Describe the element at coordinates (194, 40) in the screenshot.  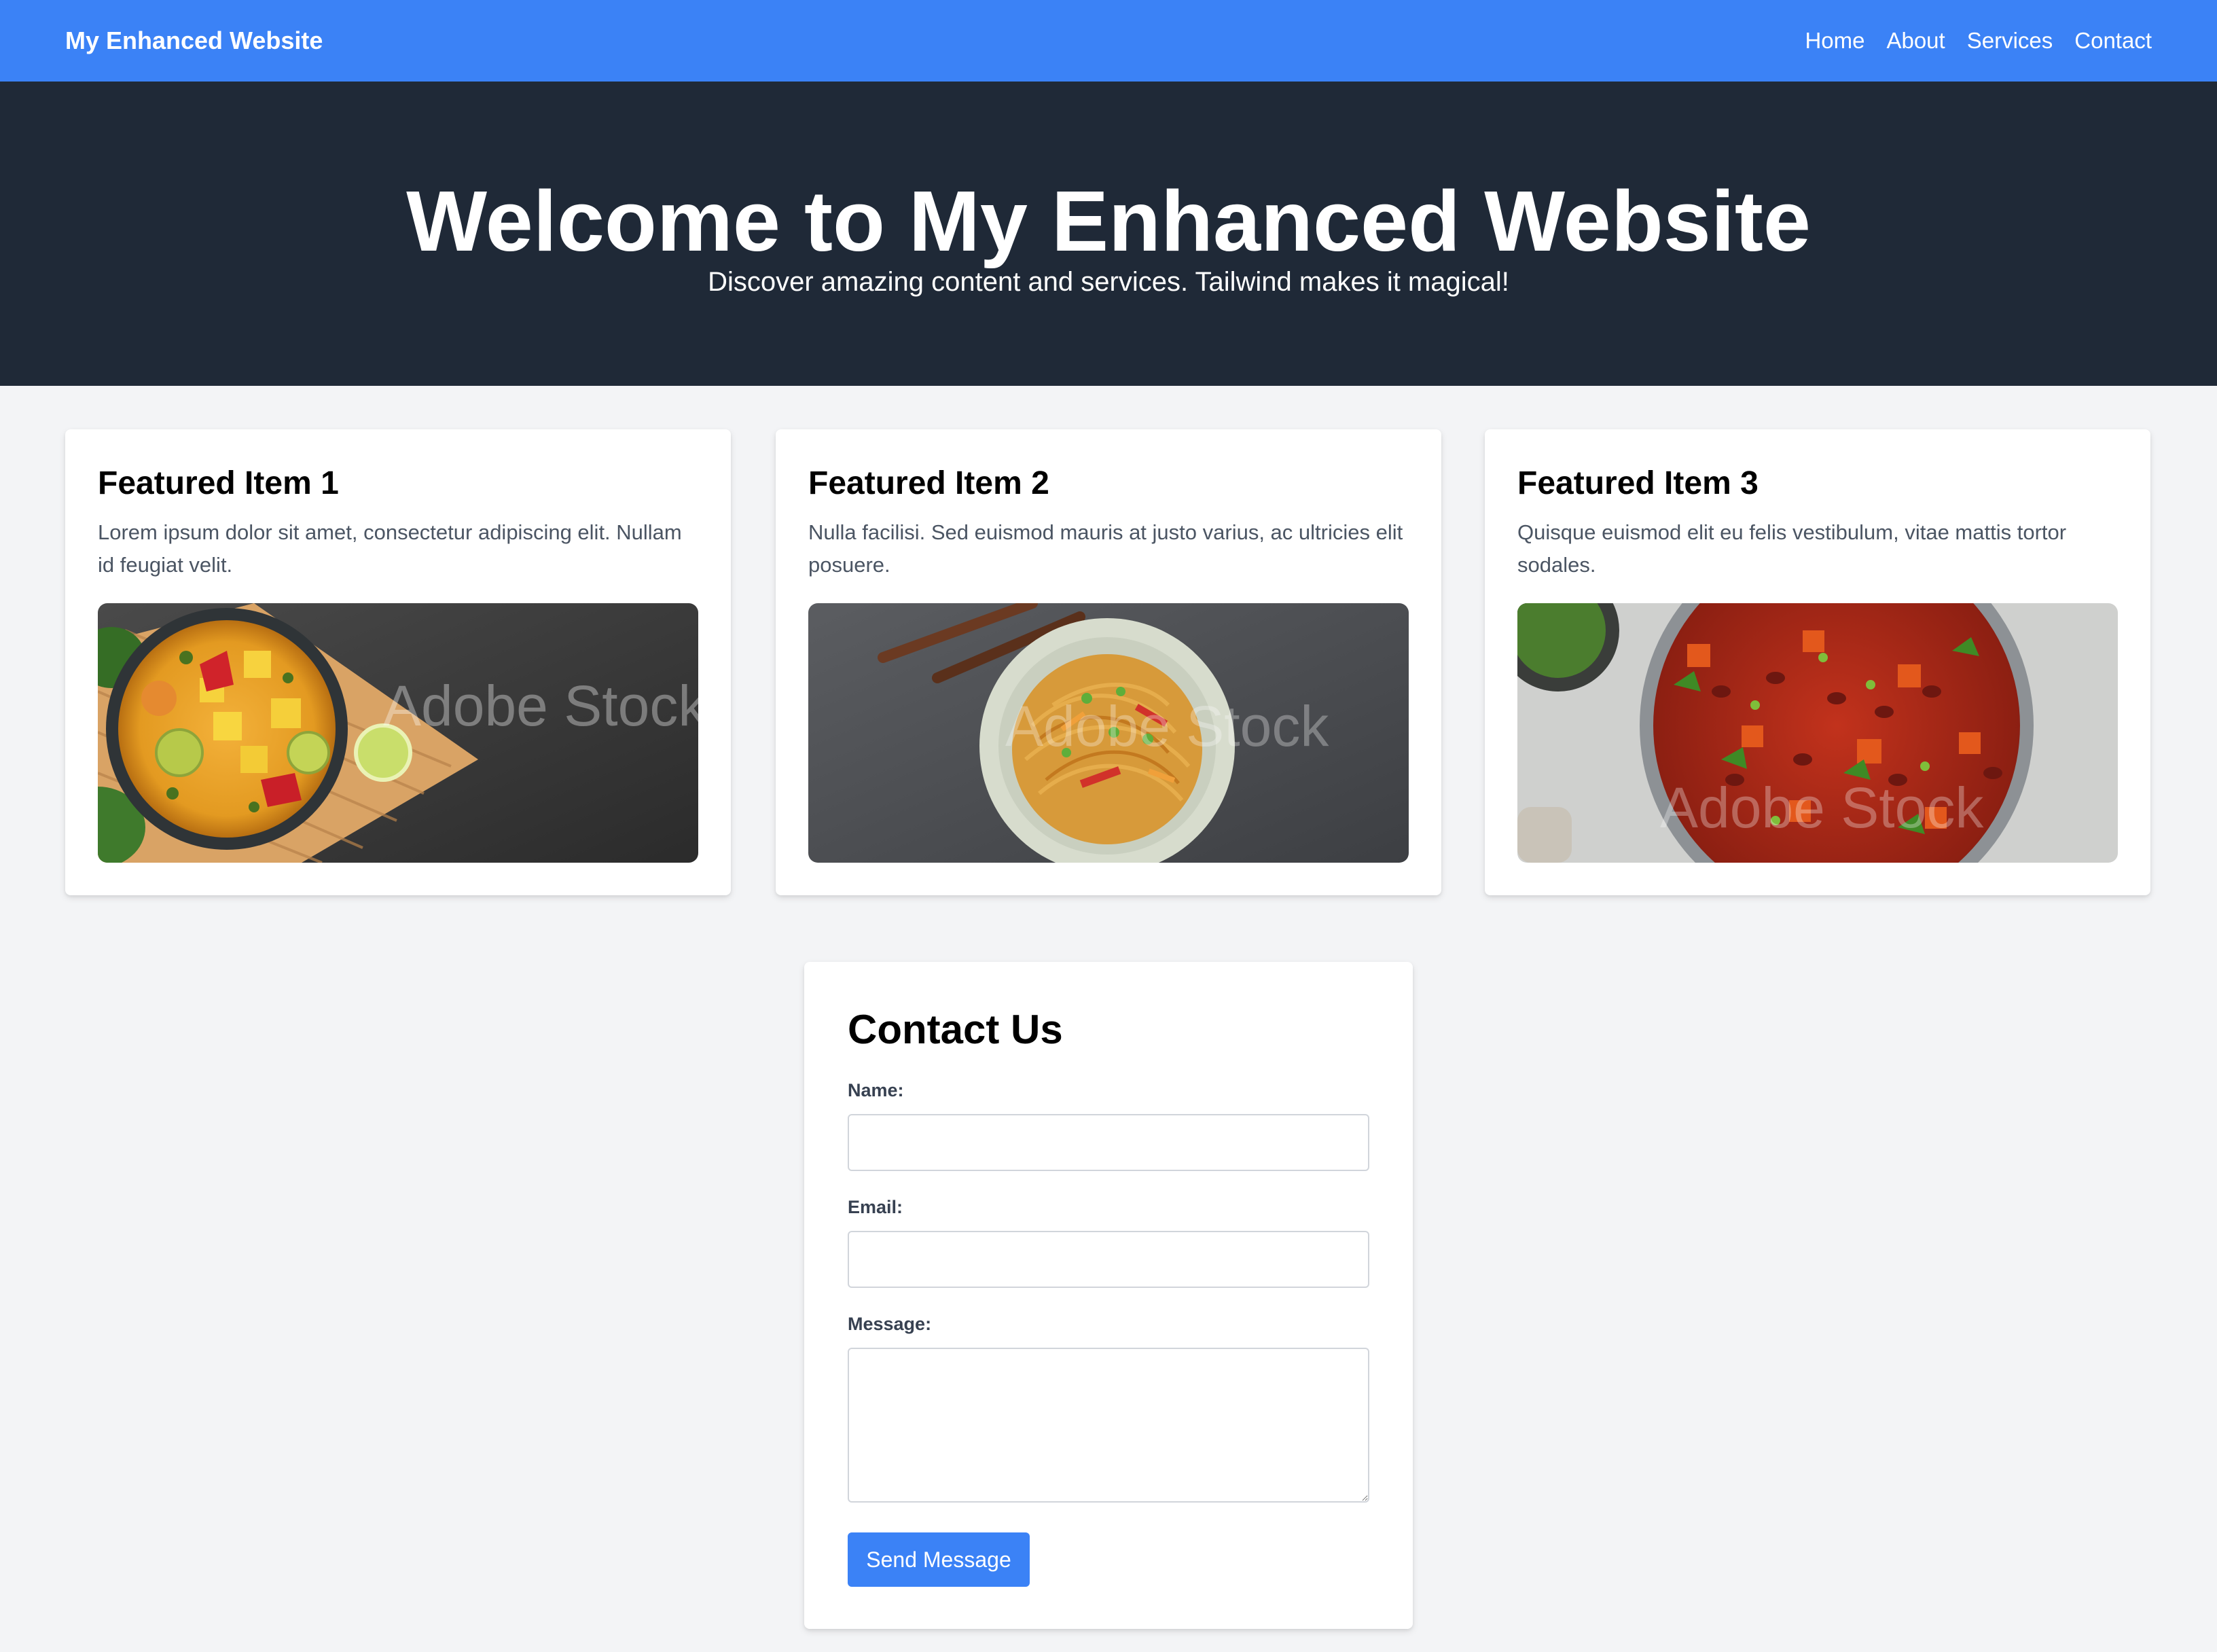
I see `site-brand: My Enhanced Website` at that location.